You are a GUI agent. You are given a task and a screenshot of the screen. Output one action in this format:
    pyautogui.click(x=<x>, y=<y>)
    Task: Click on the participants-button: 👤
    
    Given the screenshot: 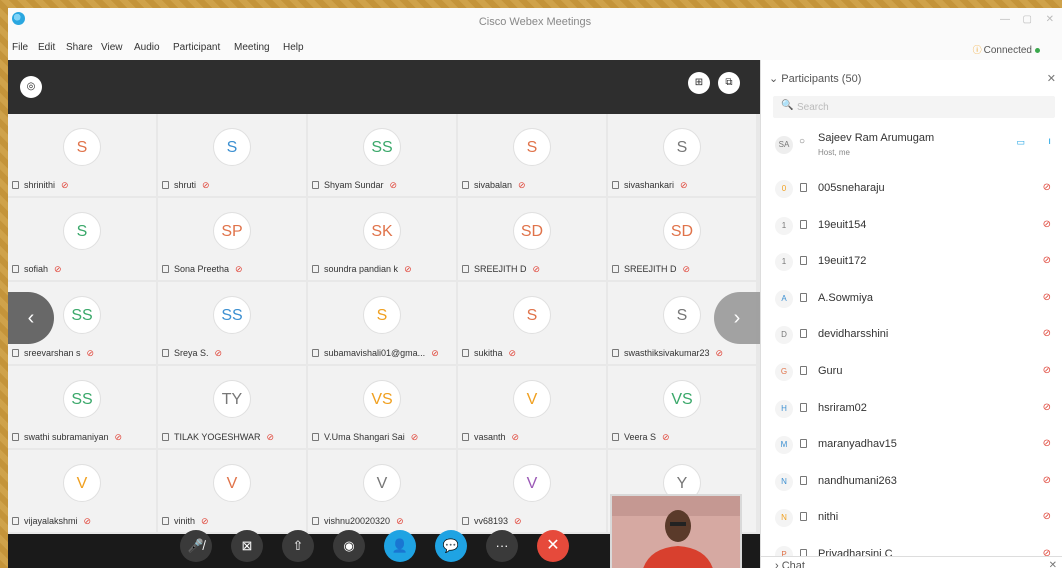 What is the action you would take?
    pyautogui.click(x=400, y=546)
    